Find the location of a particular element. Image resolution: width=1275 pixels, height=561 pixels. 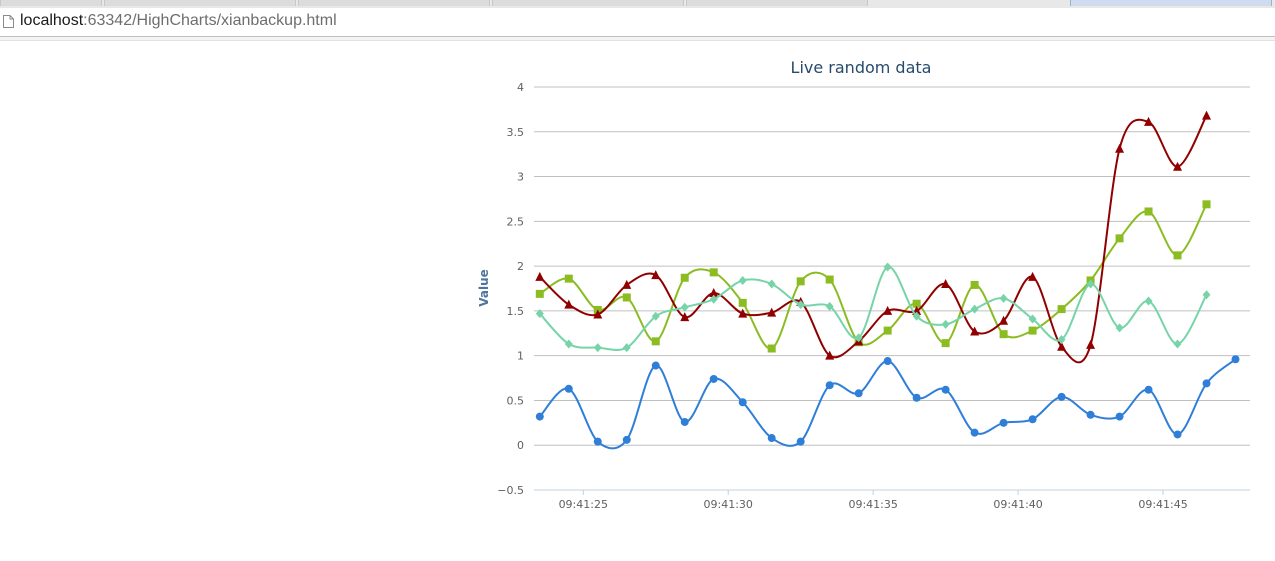

browser-tab-active is located at coordinates (1171, 3).